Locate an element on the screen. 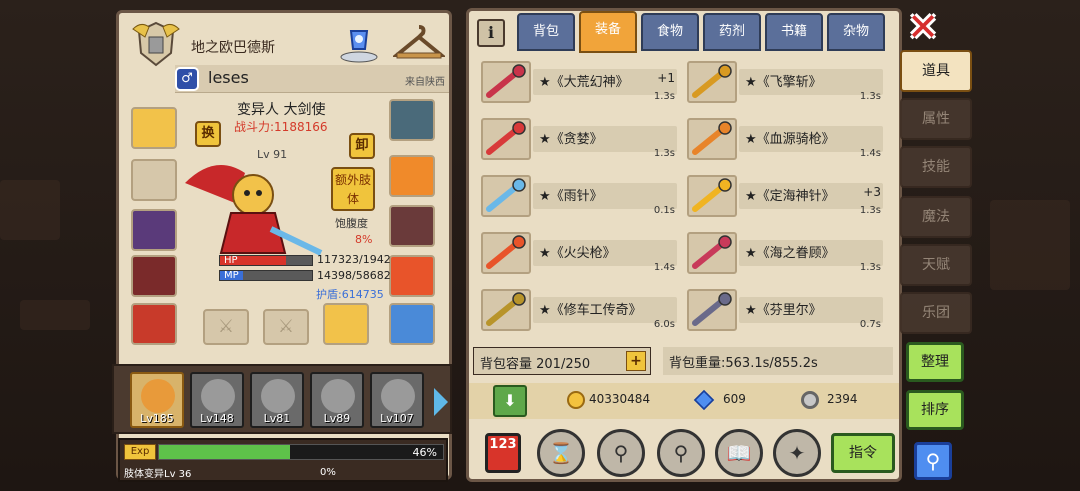  team-member: Lv107 is located at coordinates (397, 400).